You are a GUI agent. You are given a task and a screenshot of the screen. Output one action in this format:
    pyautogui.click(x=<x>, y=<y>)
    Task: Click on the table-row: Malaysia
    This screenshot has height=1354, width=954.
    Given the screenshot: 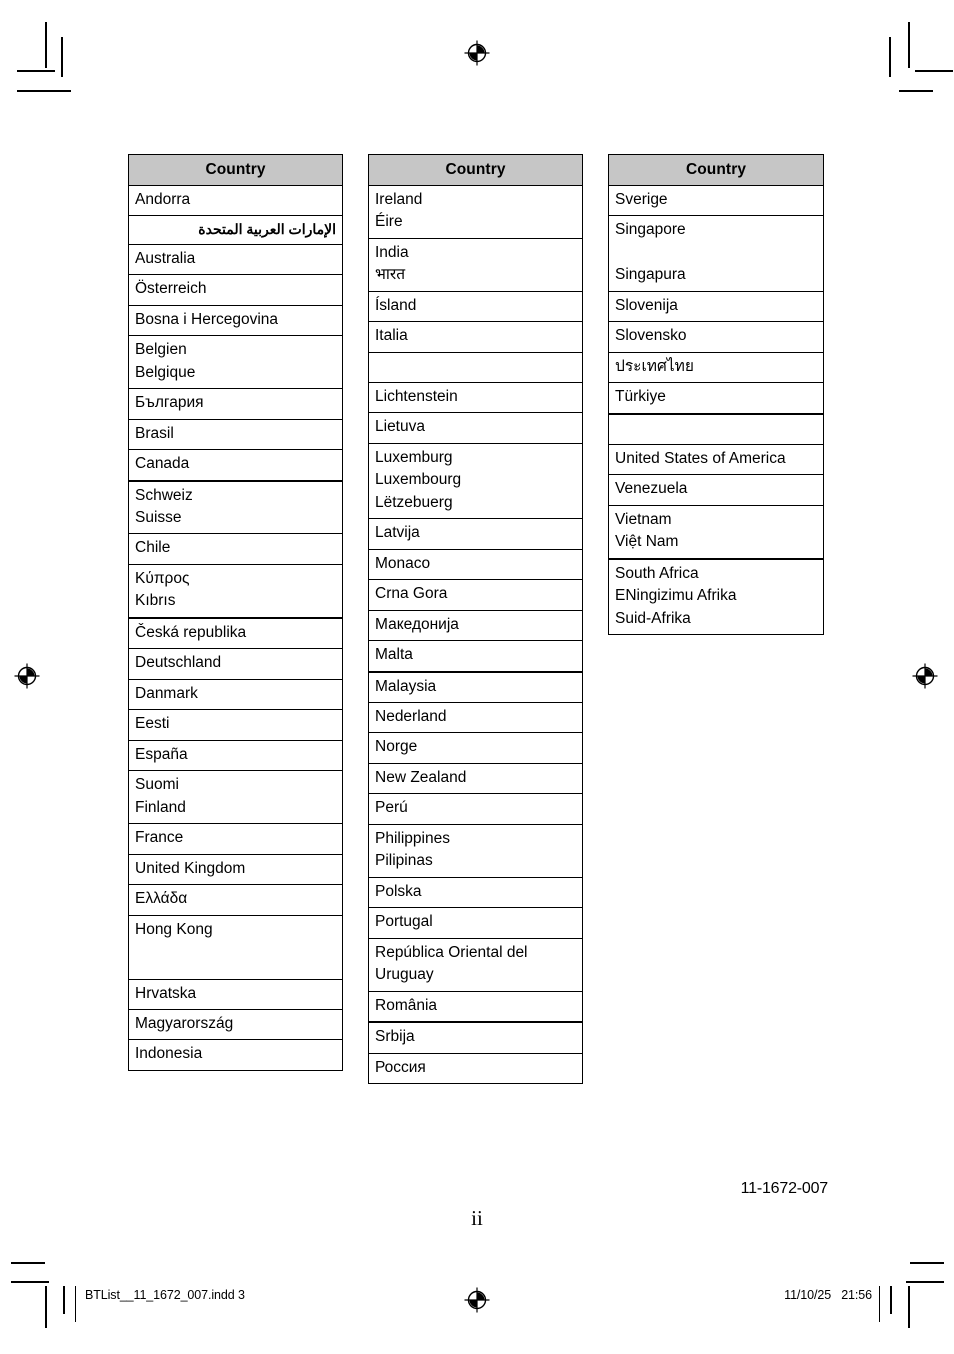 What is the action you would take?
    pyautogui.click(x=475, y=686)
    